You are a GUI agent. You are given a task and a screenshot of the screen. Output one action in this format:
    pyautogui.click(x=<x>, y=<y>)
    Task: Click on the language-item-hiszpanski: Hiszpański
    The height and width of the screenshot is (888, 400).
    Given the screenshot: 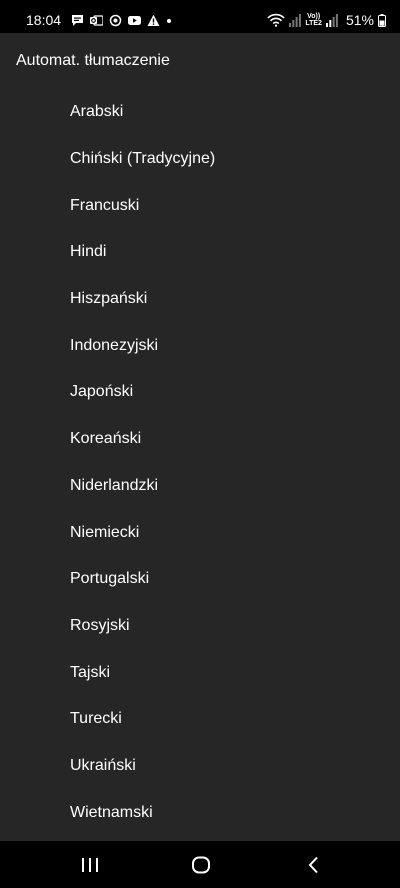 What is the action you would take?
    pyautogui.click(x=200, y=299)
    